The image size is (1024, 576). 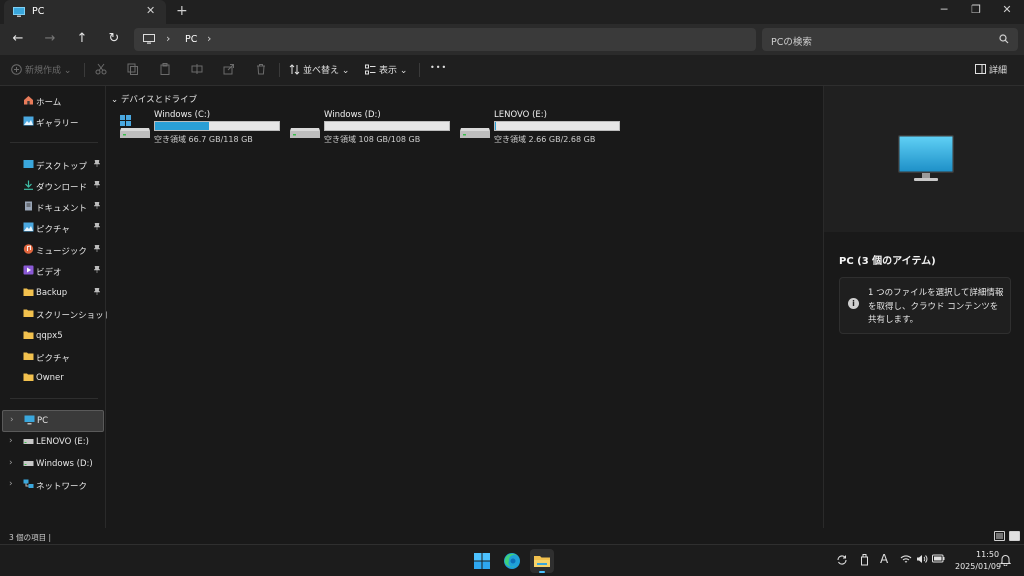 What do you see at coordinates (165, 70) in the screenshot?
I see `paste-icon` at bounding box center [165, 70].